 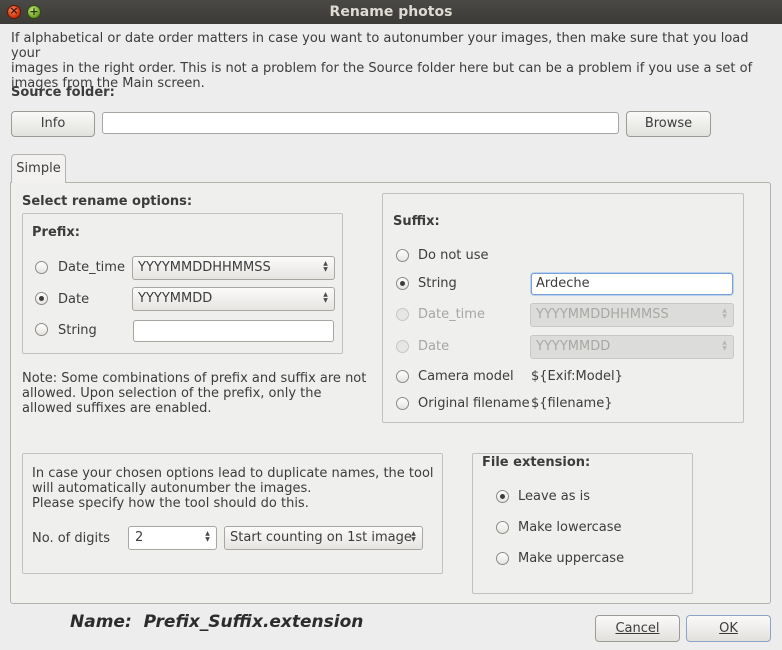 I want to click on prefix-string-label: String, so click(x=77, y=330).